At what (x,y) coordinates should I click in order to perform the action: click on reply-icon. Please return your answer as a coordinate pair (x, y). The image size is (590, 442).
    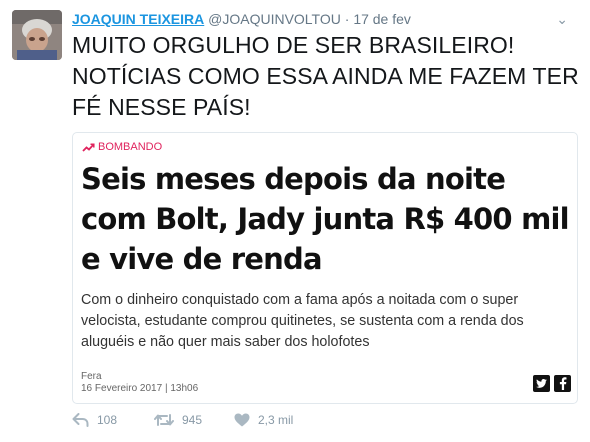
    Looking at the image, I should click on (80, 420).